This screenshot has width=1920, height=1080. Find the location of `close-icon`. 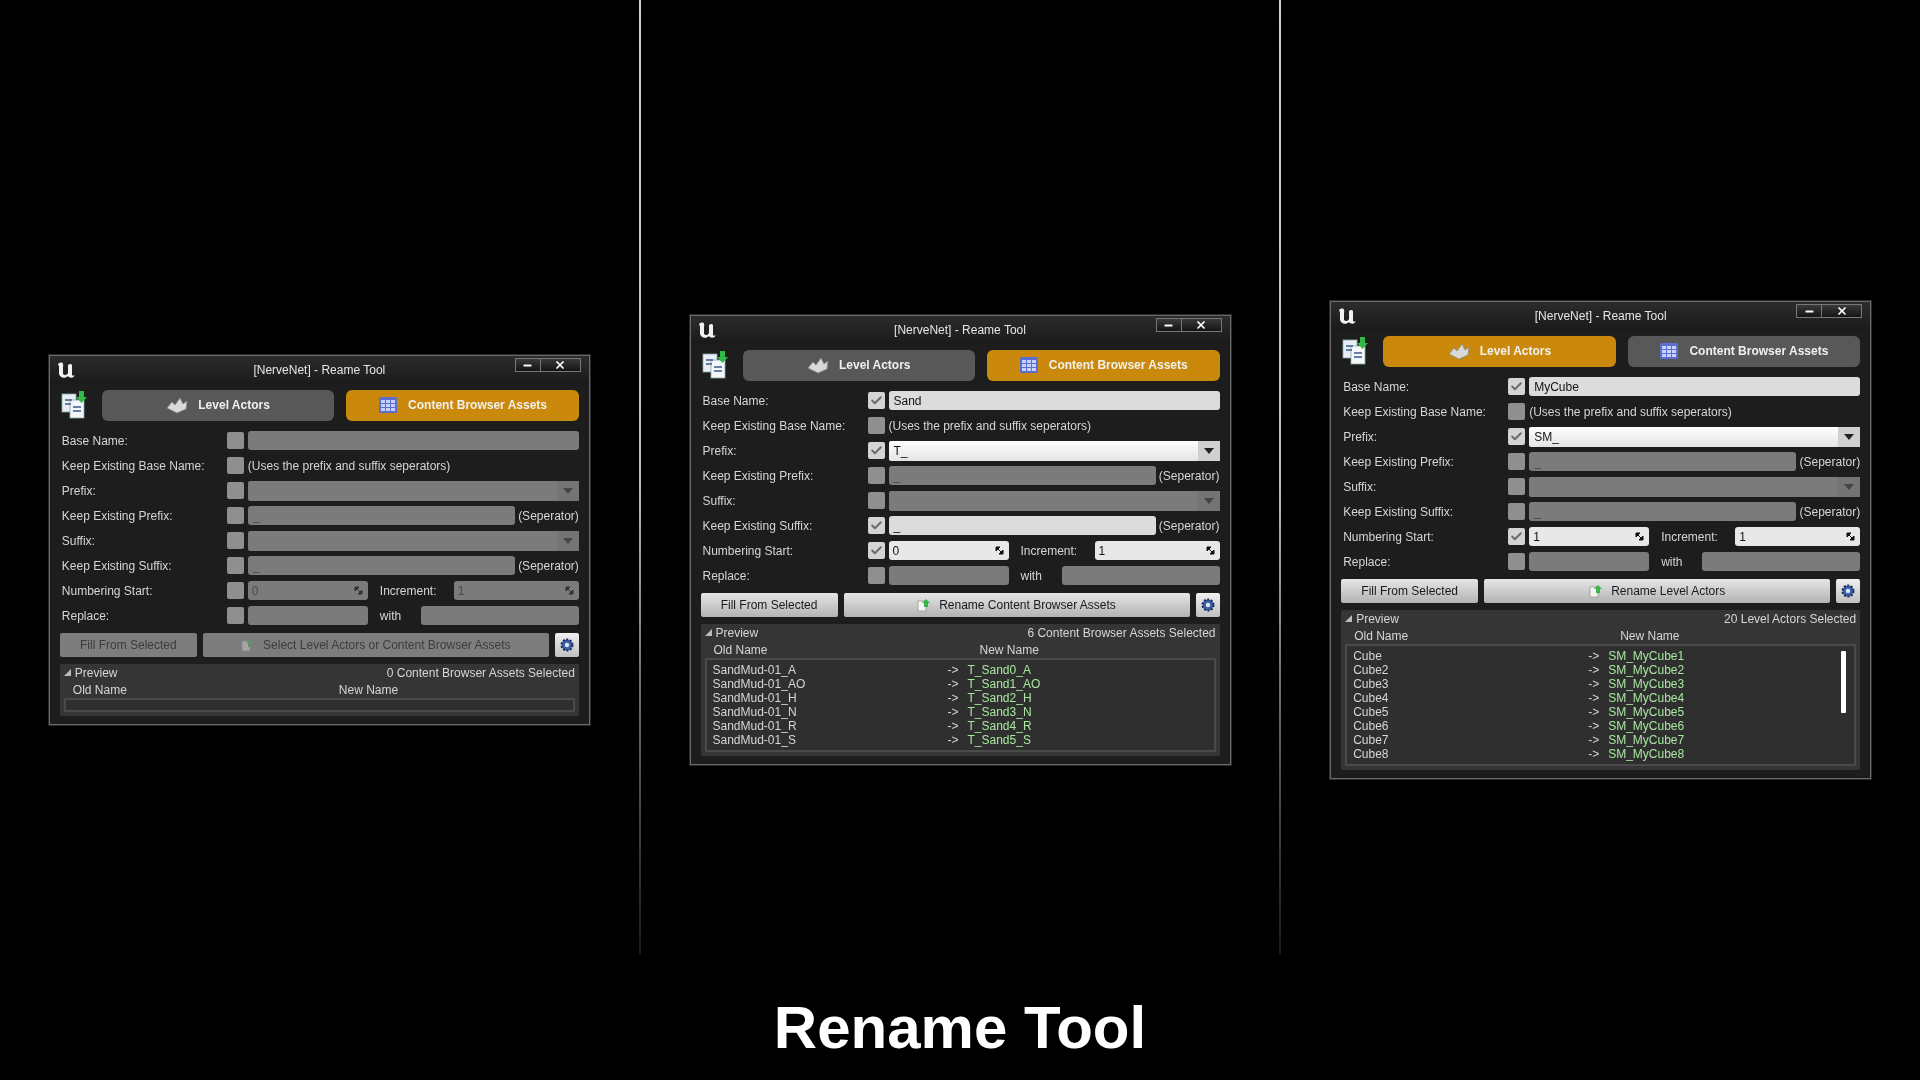

close-icon is located at coordinates (1841, 311).